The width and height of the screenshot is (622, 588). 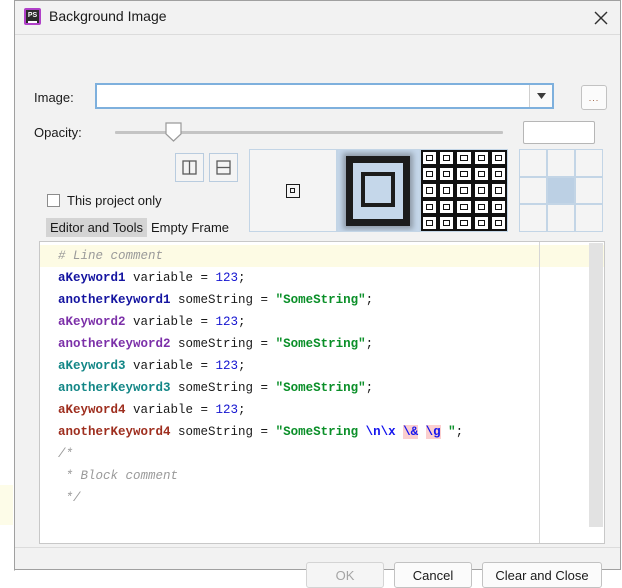 I want to click on code-line: aKeyword3 variable = 123;, so click(x=331, y=366).